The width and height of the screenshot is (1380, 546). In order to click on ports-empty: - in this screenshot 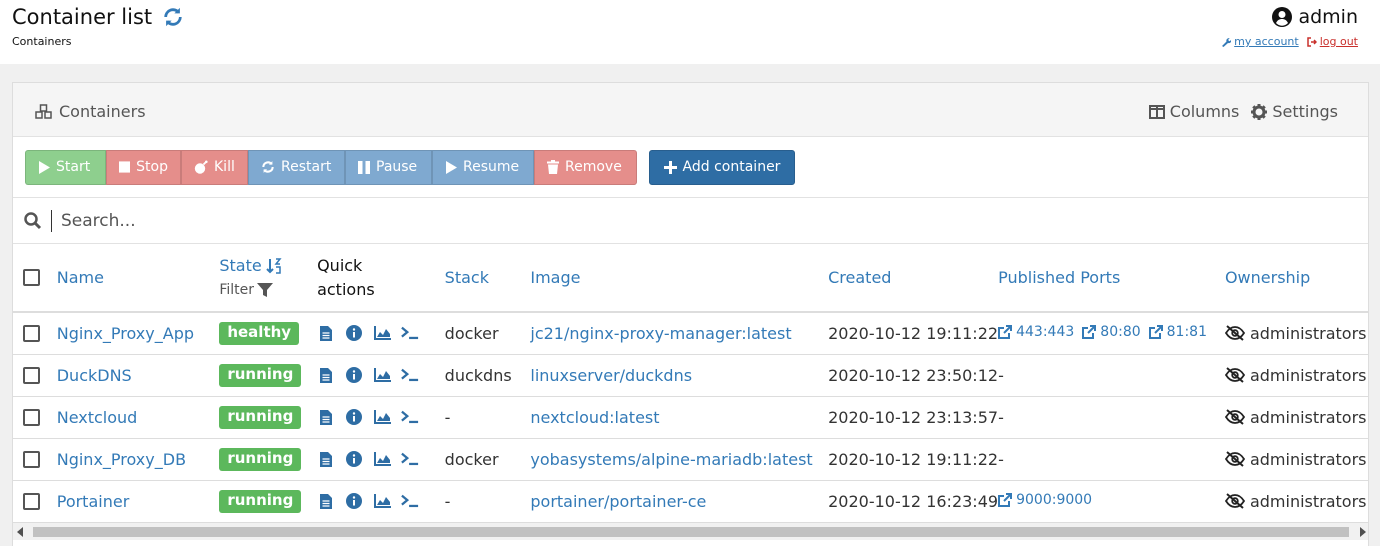, I will do `click(1001, 459)`.